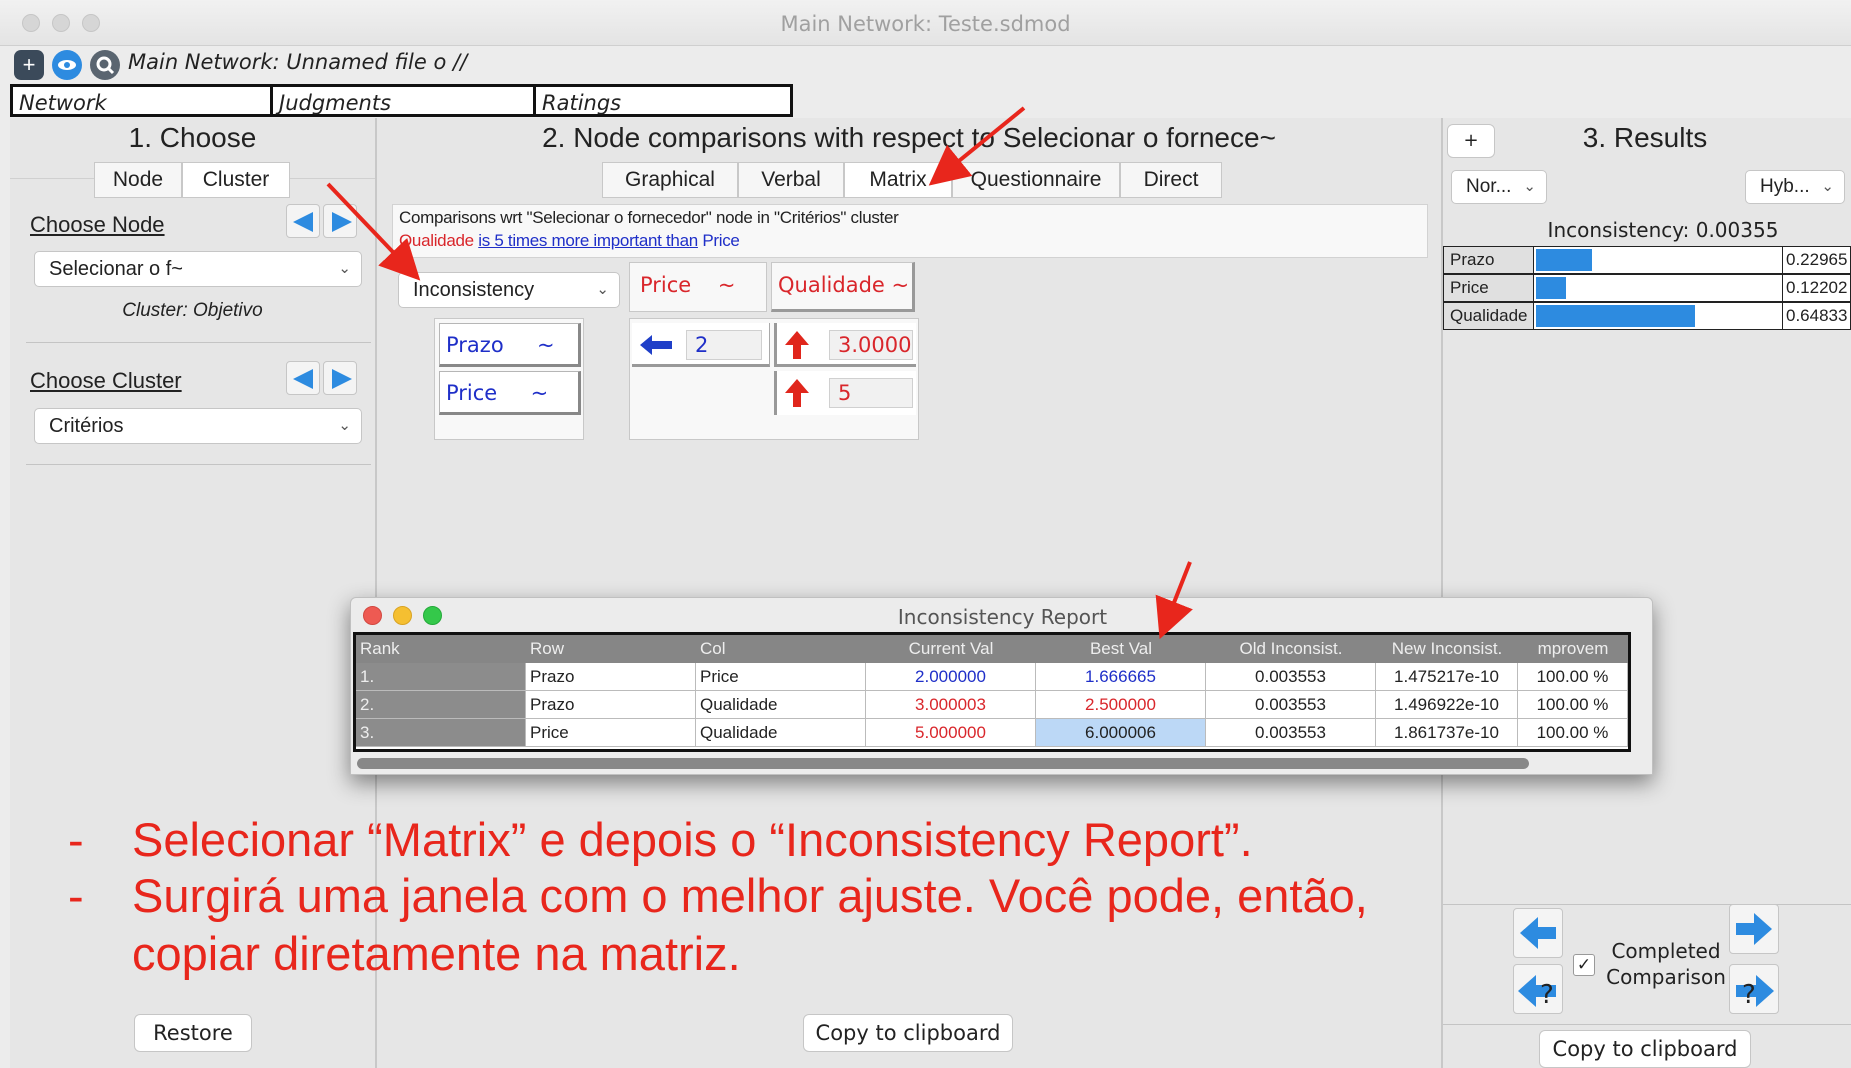 The height and width of the screenshot is (1068, 1851). Describe the element at coordinates (436, 953) in the screenshot. I see `note-line-3: copiar diretamente na matriz.` at that location.